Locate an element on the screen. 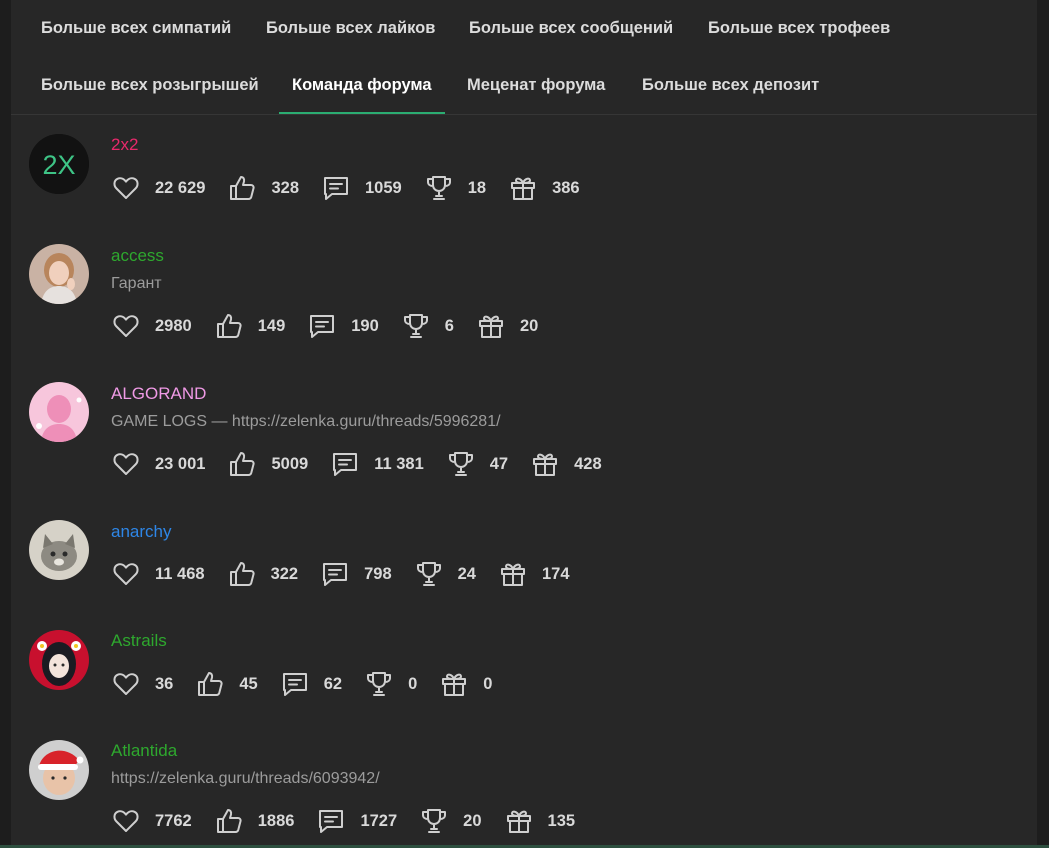 This screenshot has width=1049, height=848. stat-gifts: 0 is located at coordinates (465, 684).